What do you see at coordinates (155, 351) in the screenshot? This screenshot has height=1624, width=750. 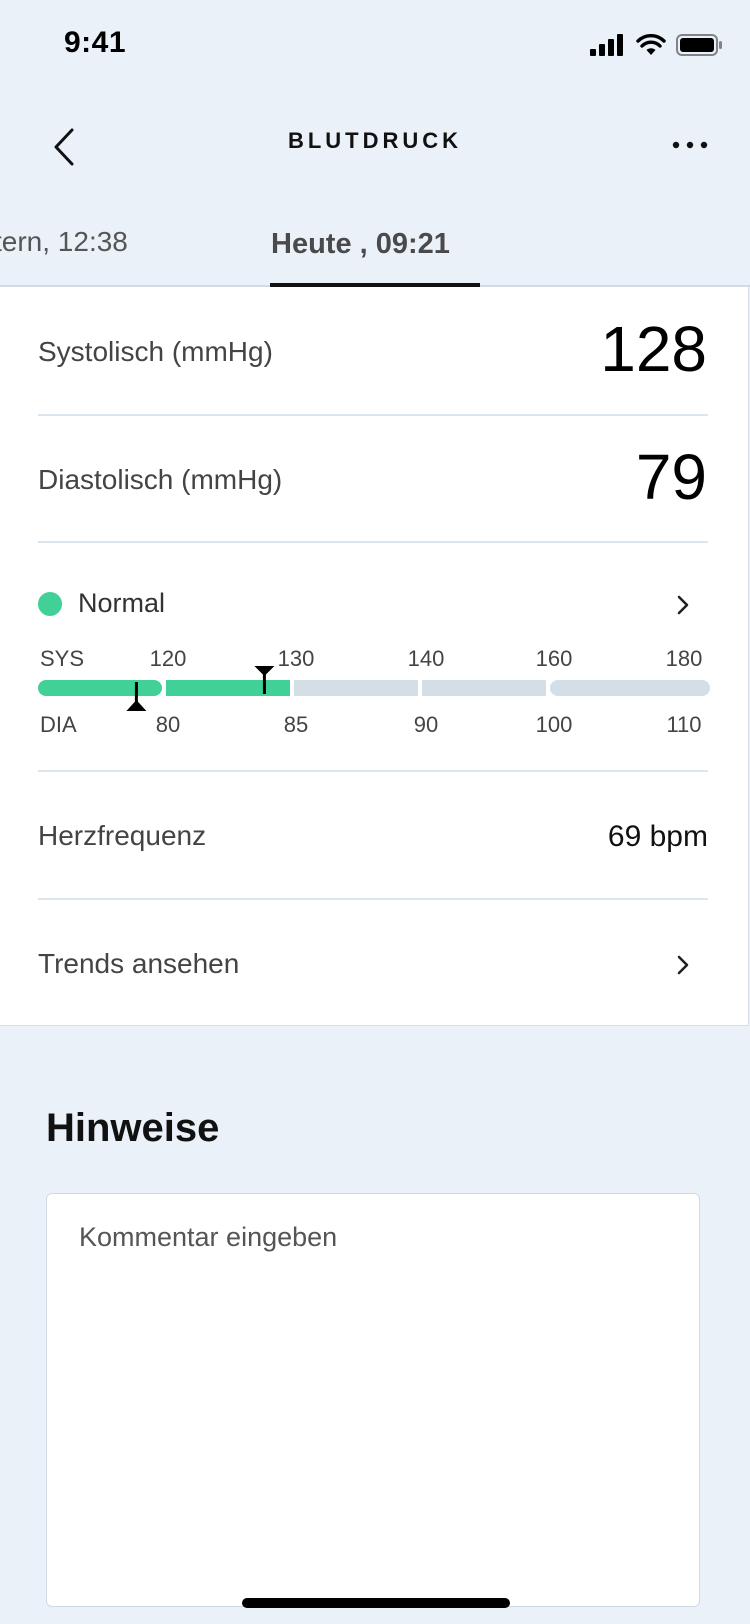 I see `systolic-label: Systolisch (mmHg)` at bounding box center [155, 351].